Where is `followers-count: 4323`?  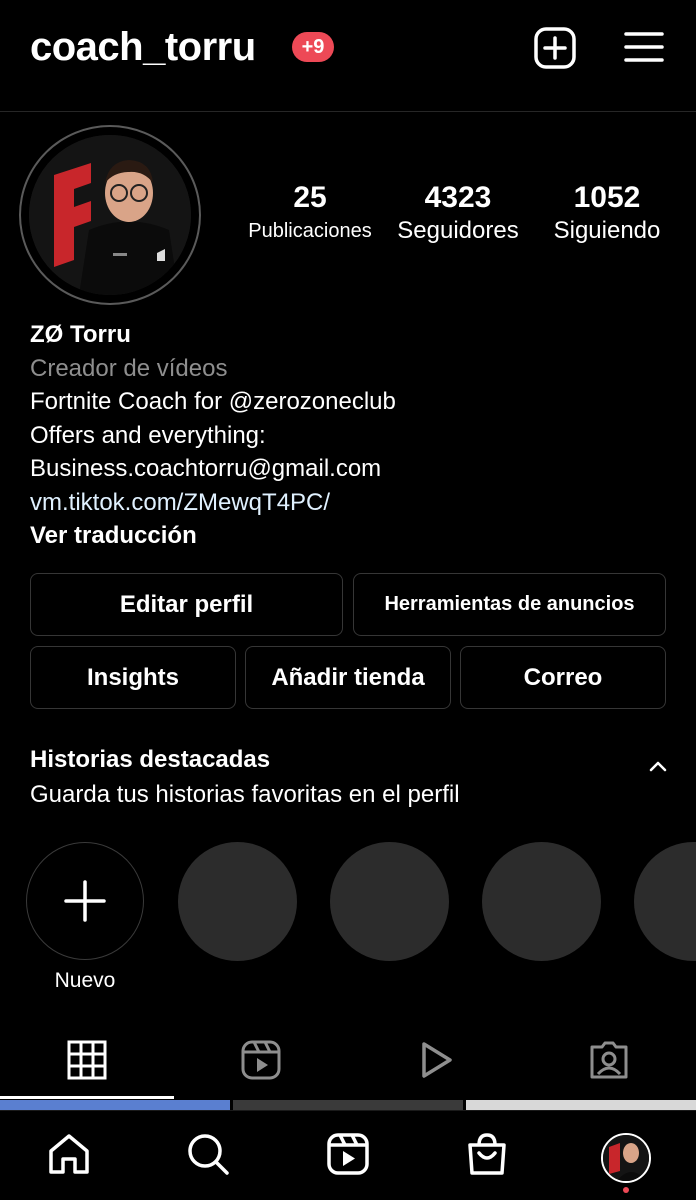
followers-count: 4323 is located at coordinates (458, 197).